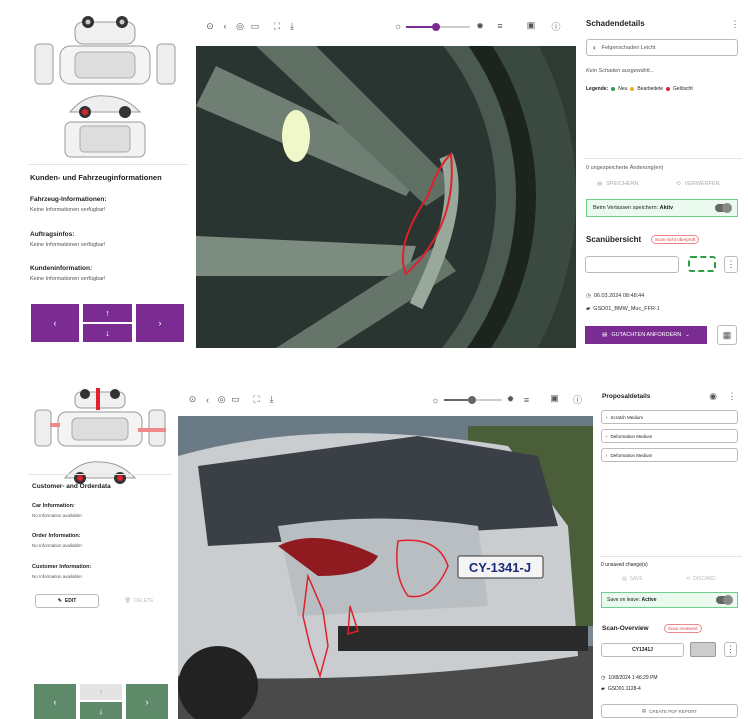  What do you see at coordinates (632, 264) in the screenshot?
I see `scan-search-input` at bounding box center [632, 264].